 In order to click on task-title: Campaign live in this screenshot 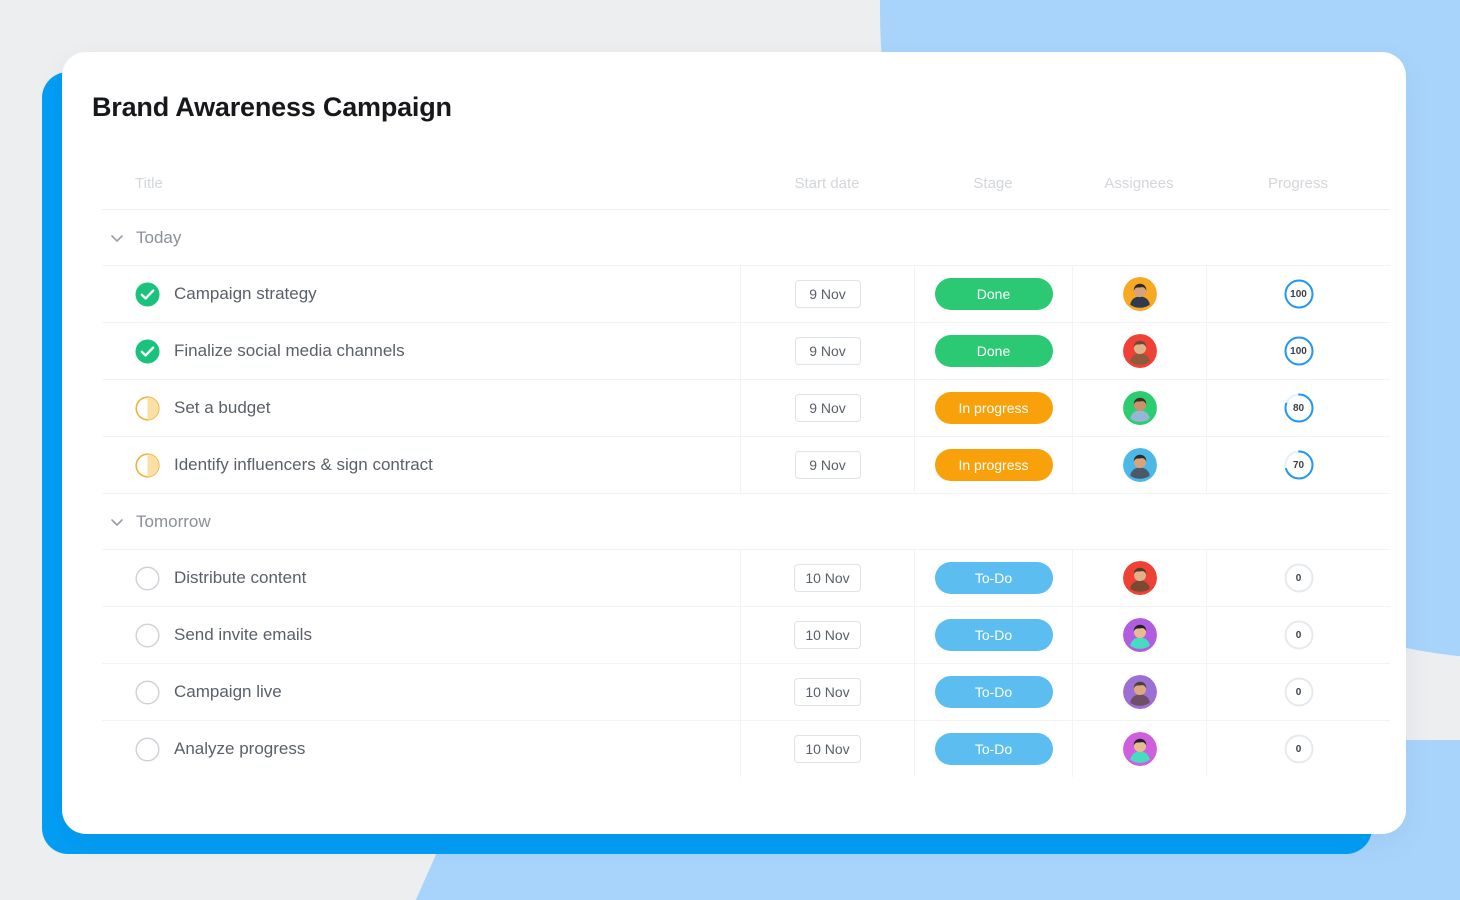, I will do `click(228, 691)`.